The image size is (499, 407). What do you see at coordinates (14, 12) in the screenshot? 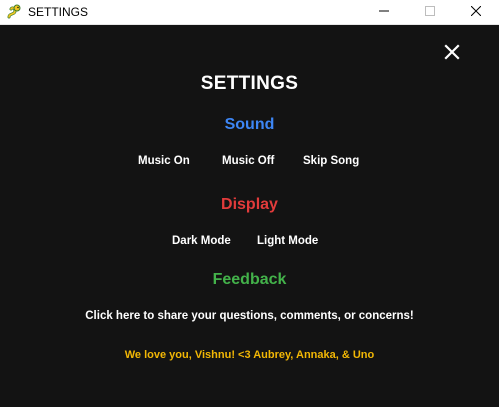
I see `app-snake-icon` at bounding box center [14, 12].